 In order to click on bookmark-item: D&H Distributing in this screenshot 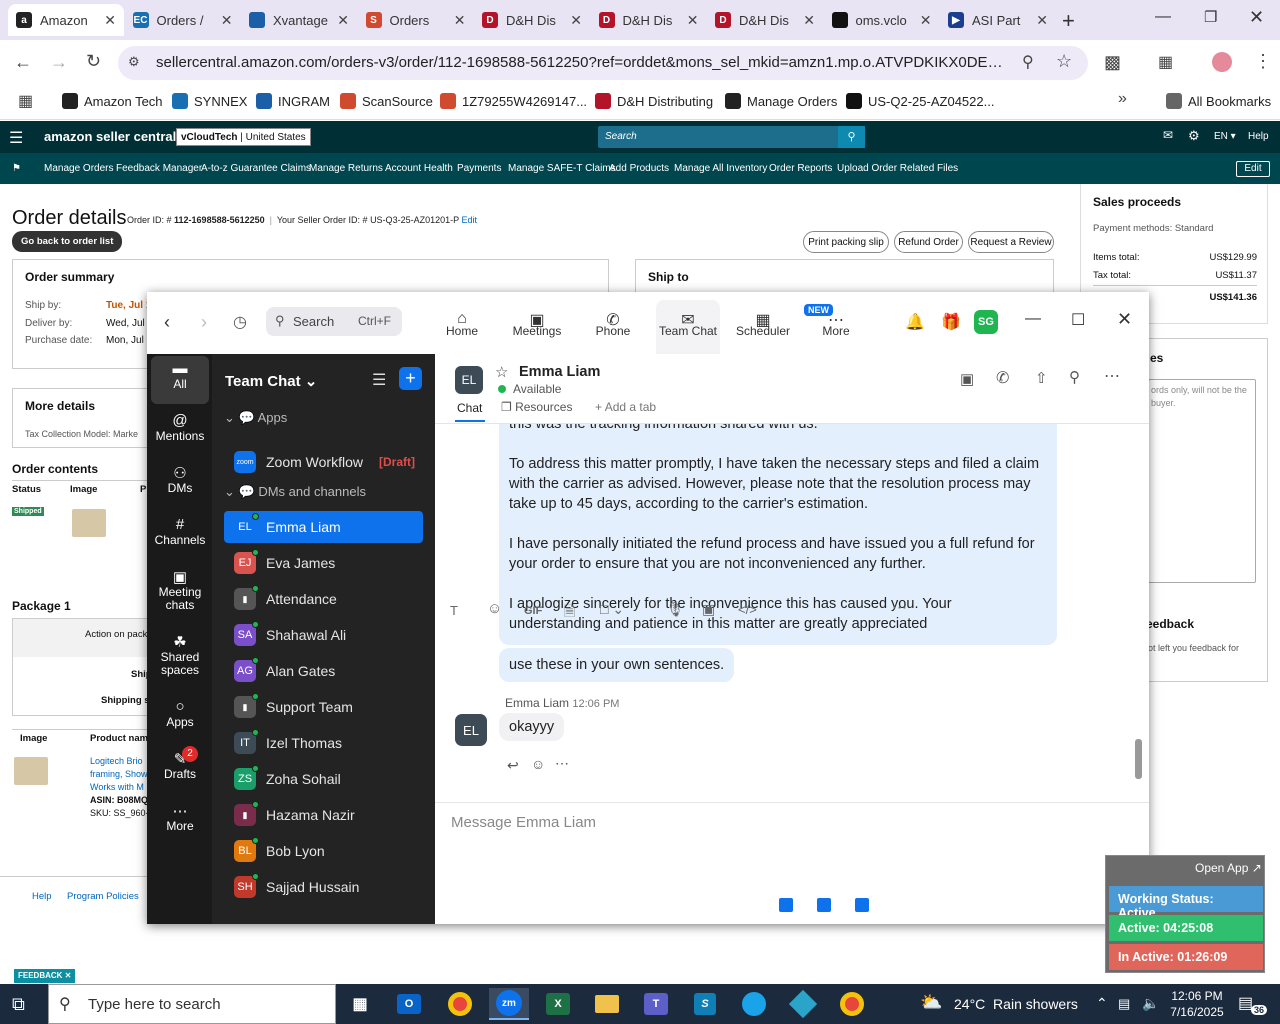, I will do `click(654, 101)`.